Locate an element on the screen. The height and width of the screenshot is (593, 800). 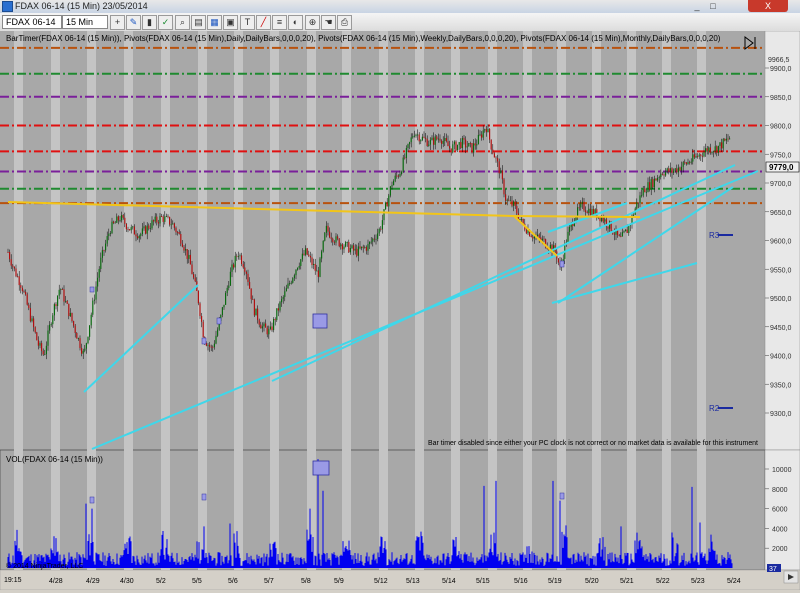
maximize-button: □ is located at coordinates (713, 6).